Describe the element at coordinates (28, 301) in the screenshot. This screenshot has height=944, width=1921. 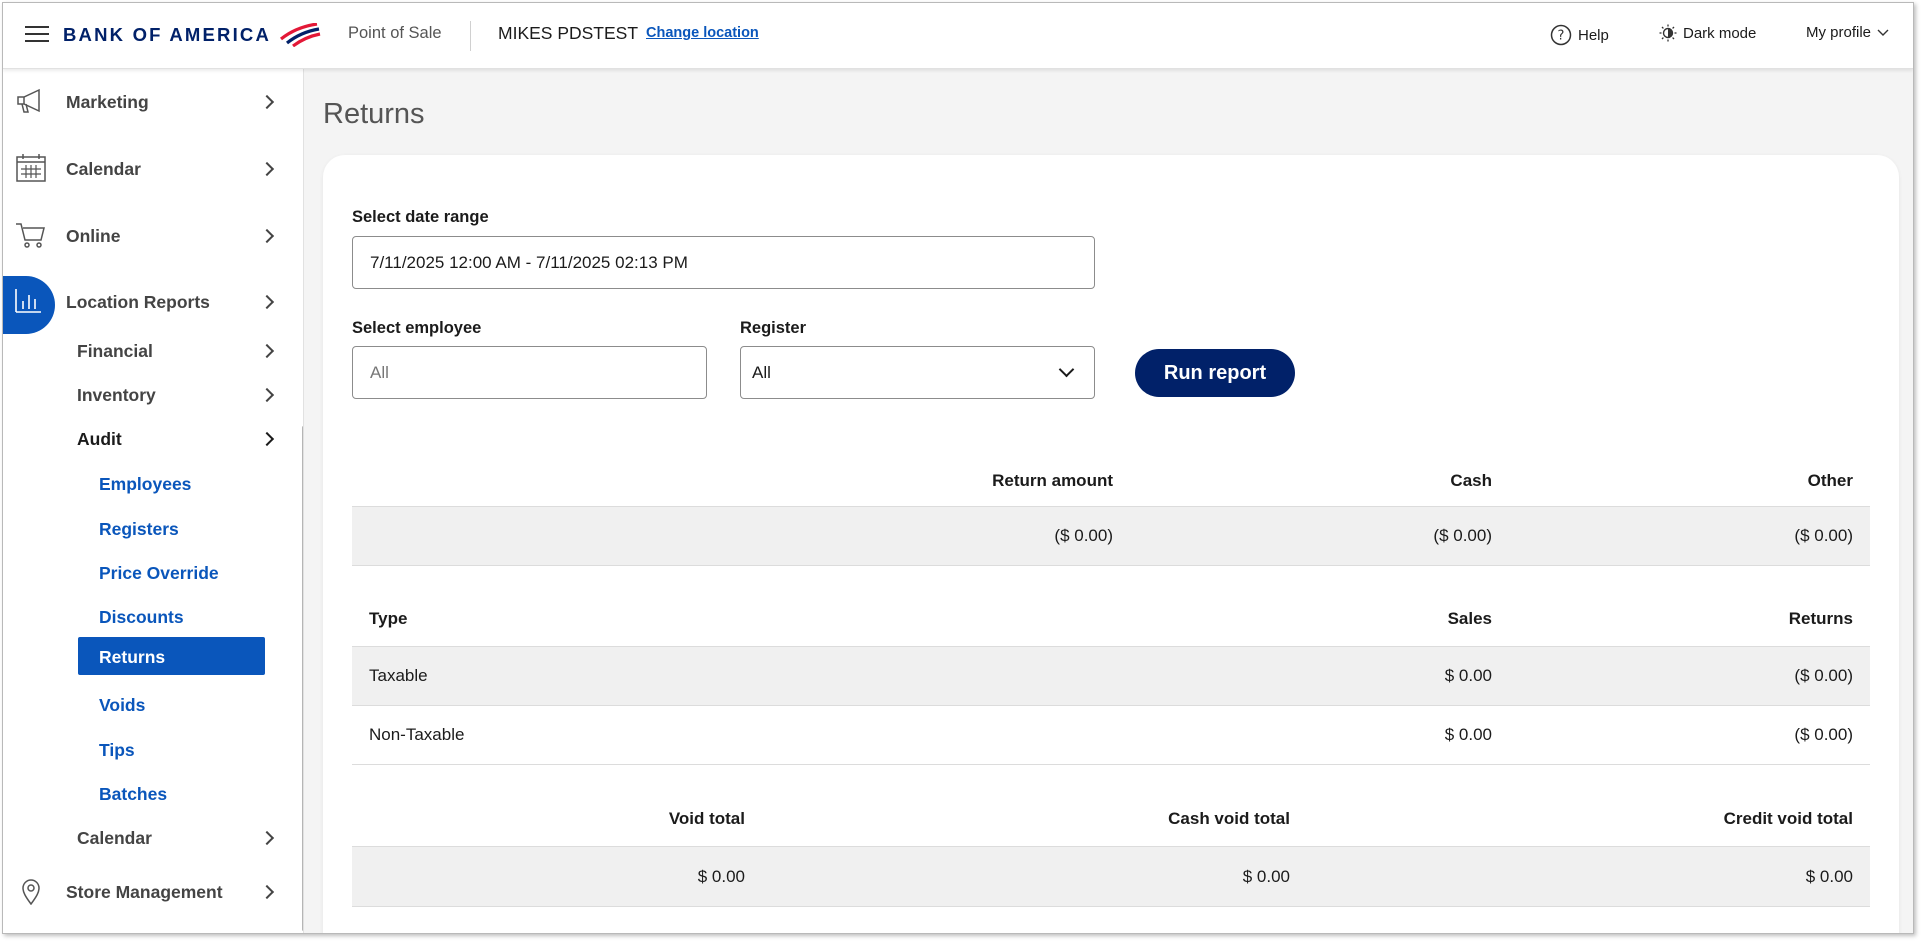
I see `bar-chart-icon` at that location.